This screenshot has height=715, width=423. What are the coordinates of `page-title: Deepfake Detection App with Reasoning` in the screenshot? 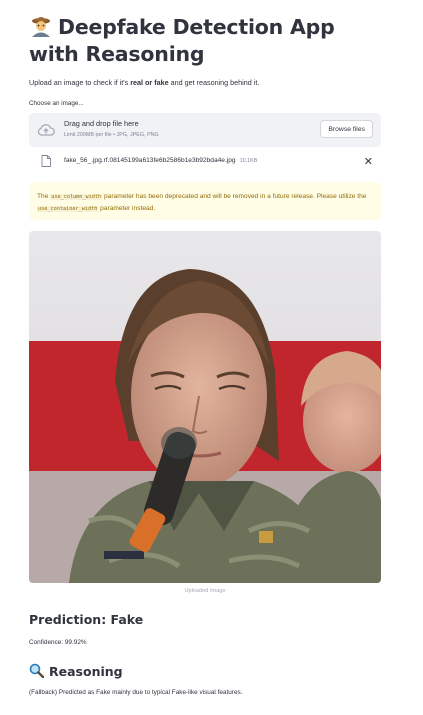 It's located at (205, 41).